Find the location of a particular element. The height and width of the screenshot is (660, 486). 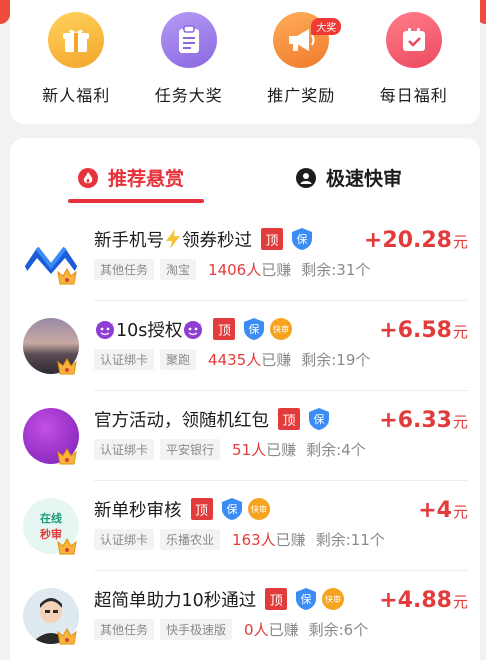

earned-count: 51人已赚 is located at coordinates (264, 449).